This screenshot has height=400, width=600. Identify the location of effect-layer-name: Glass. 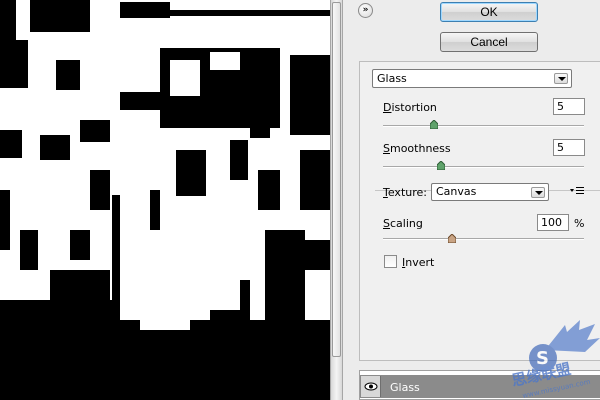
(405, 387).